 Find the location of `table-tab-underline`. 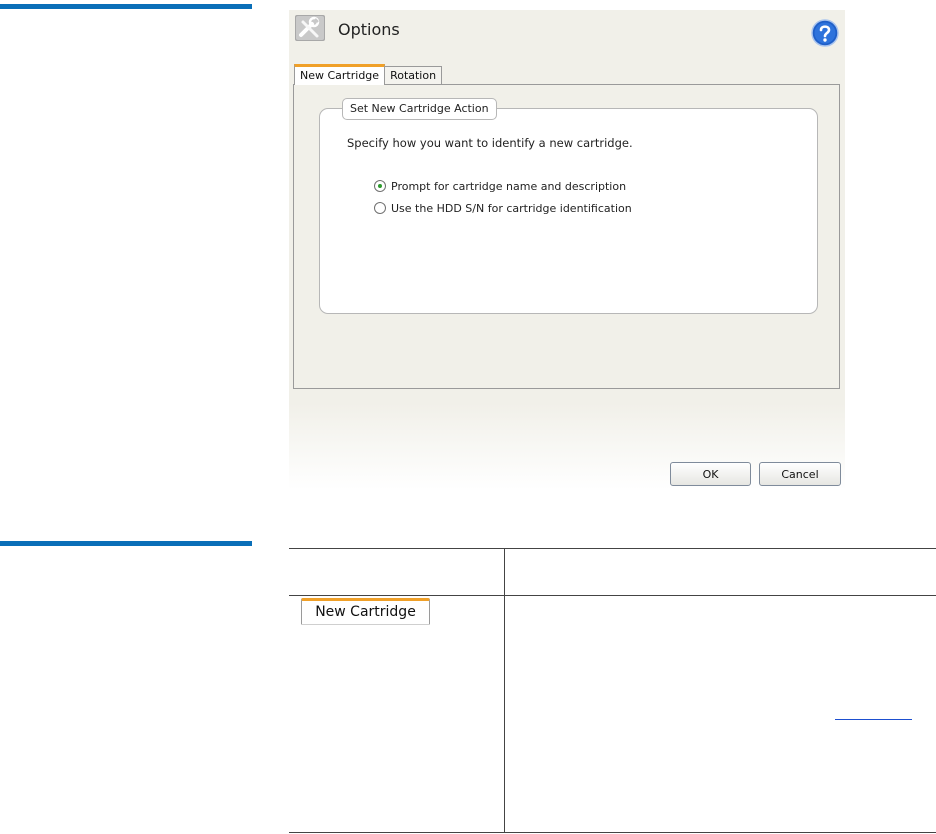

table-tab-underline is located at coordinates (365, 624).